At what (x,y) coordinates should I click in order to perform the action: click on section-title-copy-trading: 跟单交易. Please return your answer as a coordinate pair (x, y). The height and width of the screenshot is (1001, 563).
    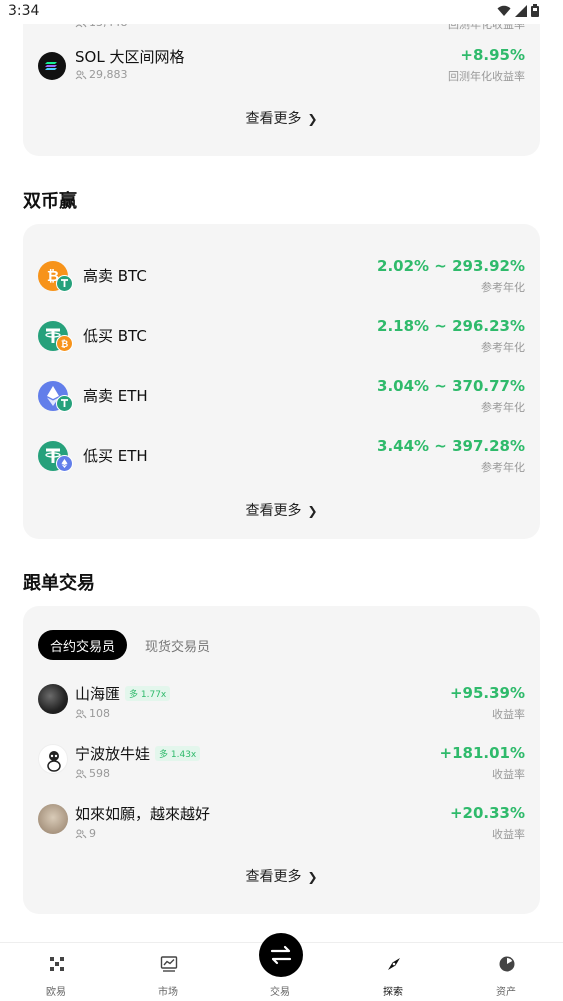
    Looking at the image, I should click on (59, 583).